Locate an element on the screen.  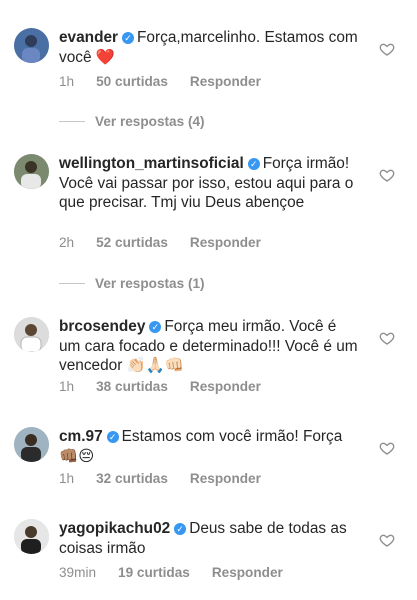
comment-likes: 19 curtidas is located at coordinates (154, 572).